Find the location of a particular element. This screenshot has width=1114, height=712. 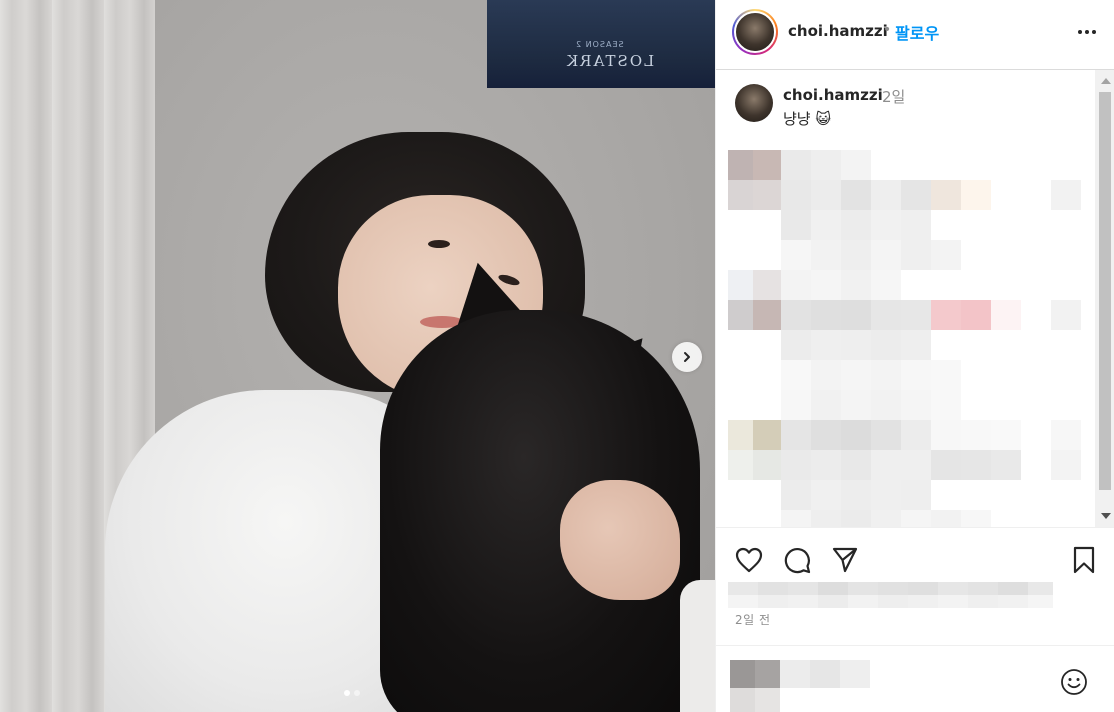

poster-subtitle: SEASON 2 is located at coordinates (599, 44).